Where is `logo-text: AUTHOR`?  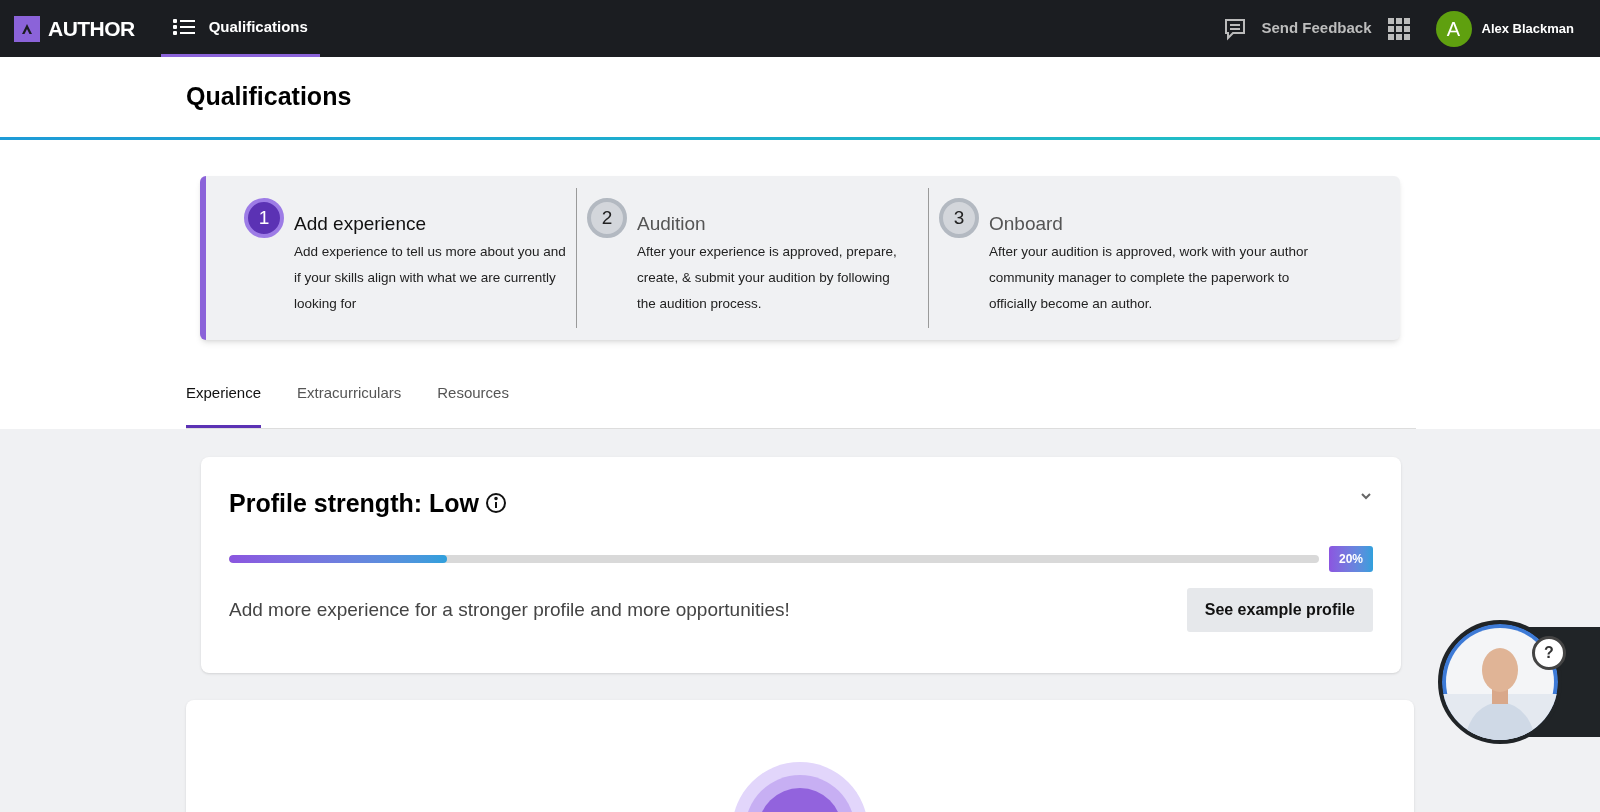 logo-text: AUTHOR is located at coordinates (91, 28).